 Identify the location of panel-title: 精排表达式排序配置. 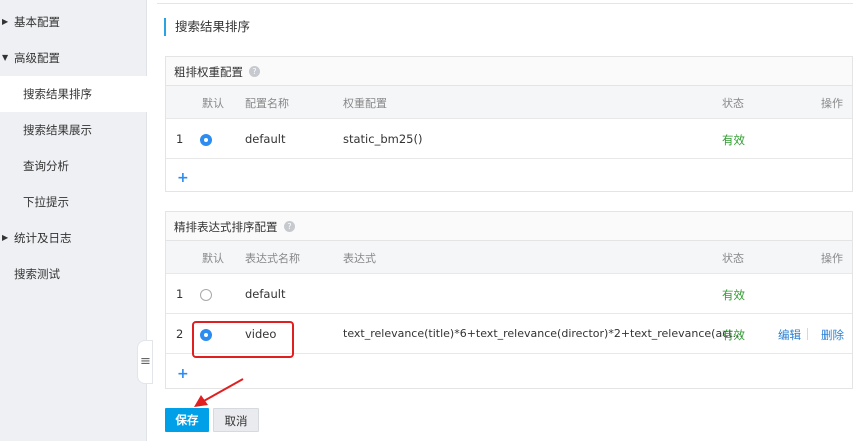
(226, 227).